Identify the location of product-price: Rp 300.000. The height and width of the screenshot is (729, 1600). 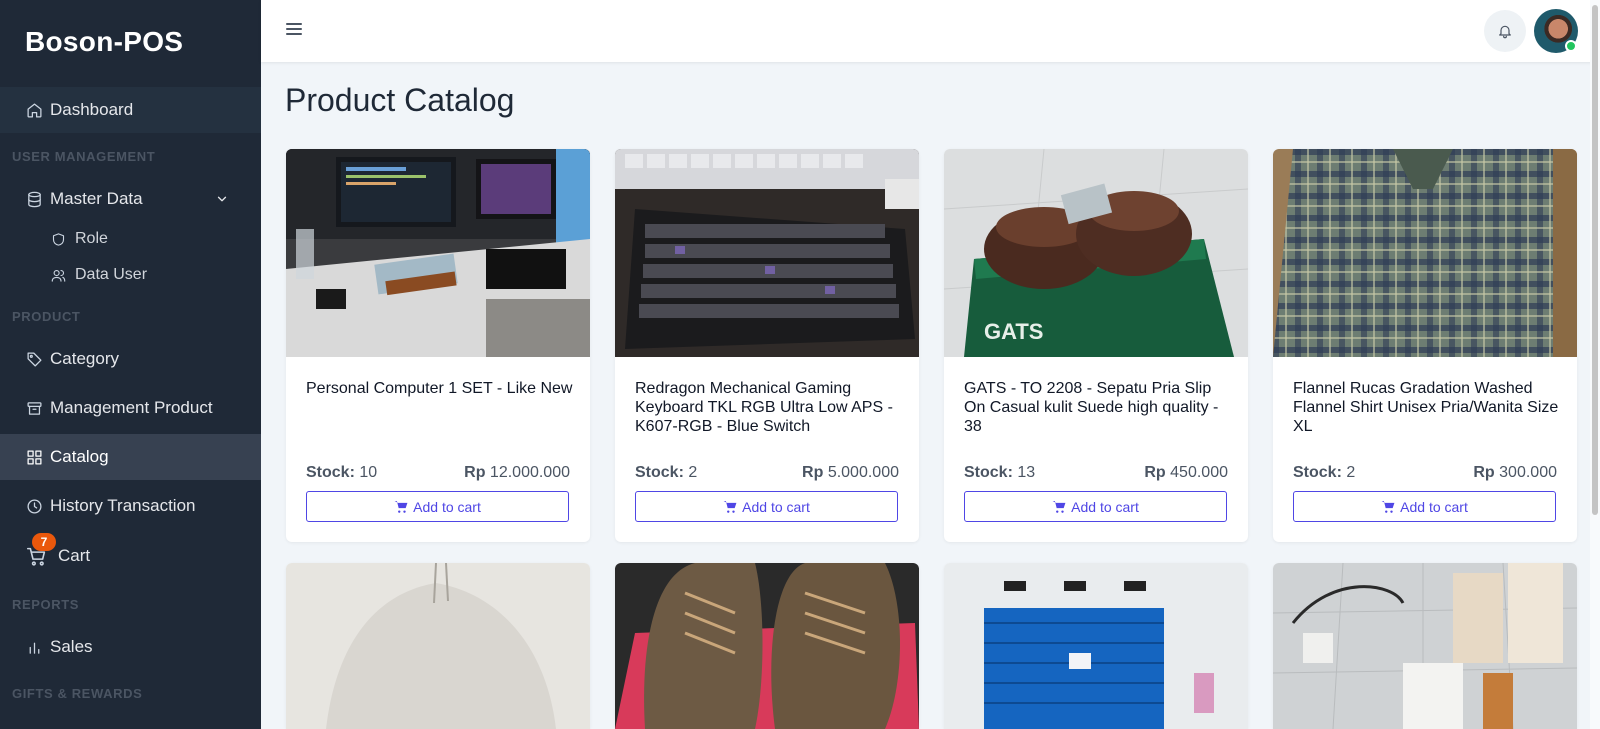
(1515, 473).